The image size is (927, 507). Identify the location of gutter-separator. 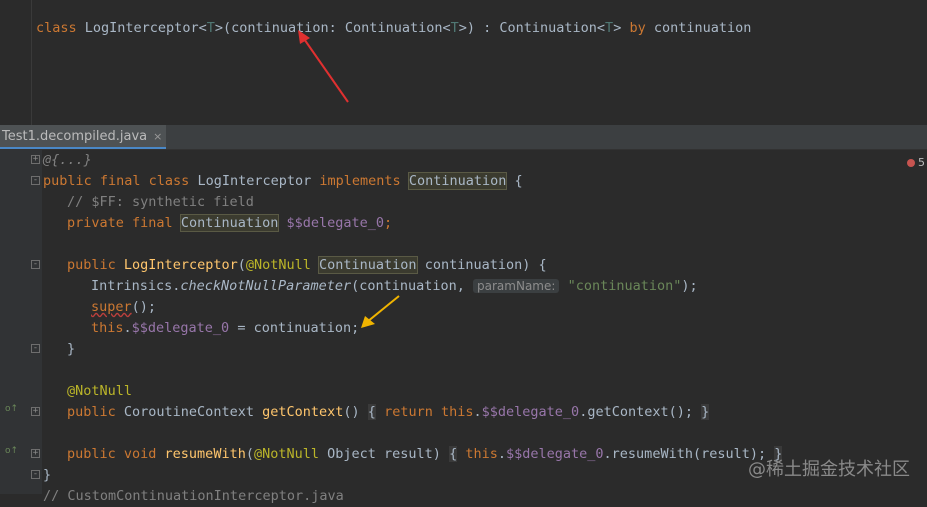
(31, 62).